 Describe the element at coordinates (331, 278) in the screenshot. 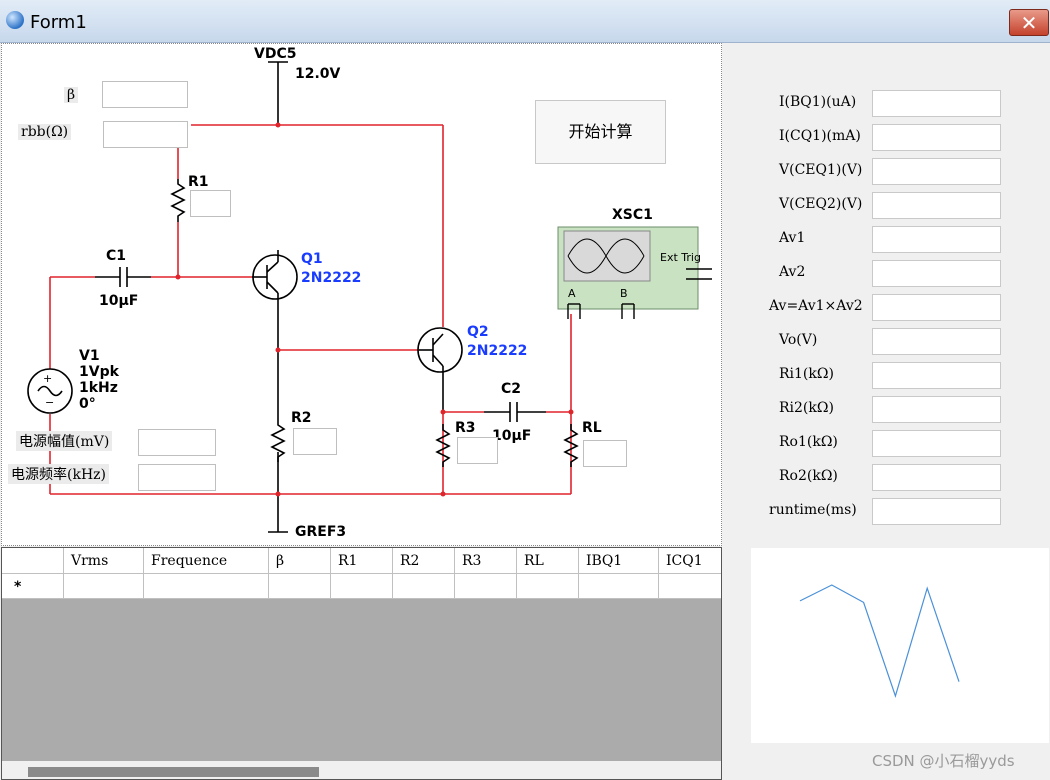

I see `q1-model: 2N2222` at that location.